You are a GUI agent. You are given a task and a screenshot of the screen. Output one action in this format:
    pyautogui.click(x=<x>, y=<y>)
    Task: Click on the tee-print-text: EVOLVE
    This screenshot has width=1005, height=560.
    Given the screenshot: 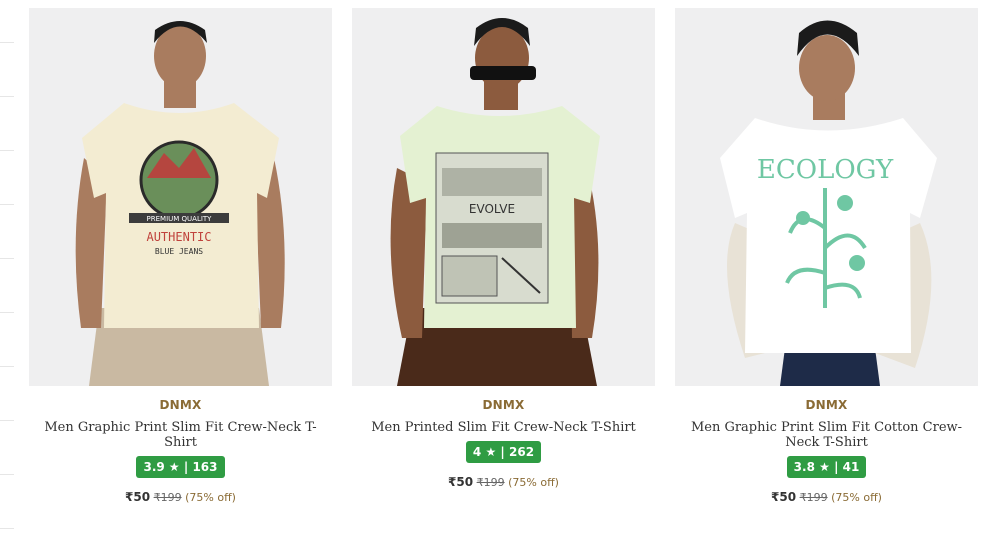 What is the action you would take?
    pyautogui.click(x=492, y=209)
    